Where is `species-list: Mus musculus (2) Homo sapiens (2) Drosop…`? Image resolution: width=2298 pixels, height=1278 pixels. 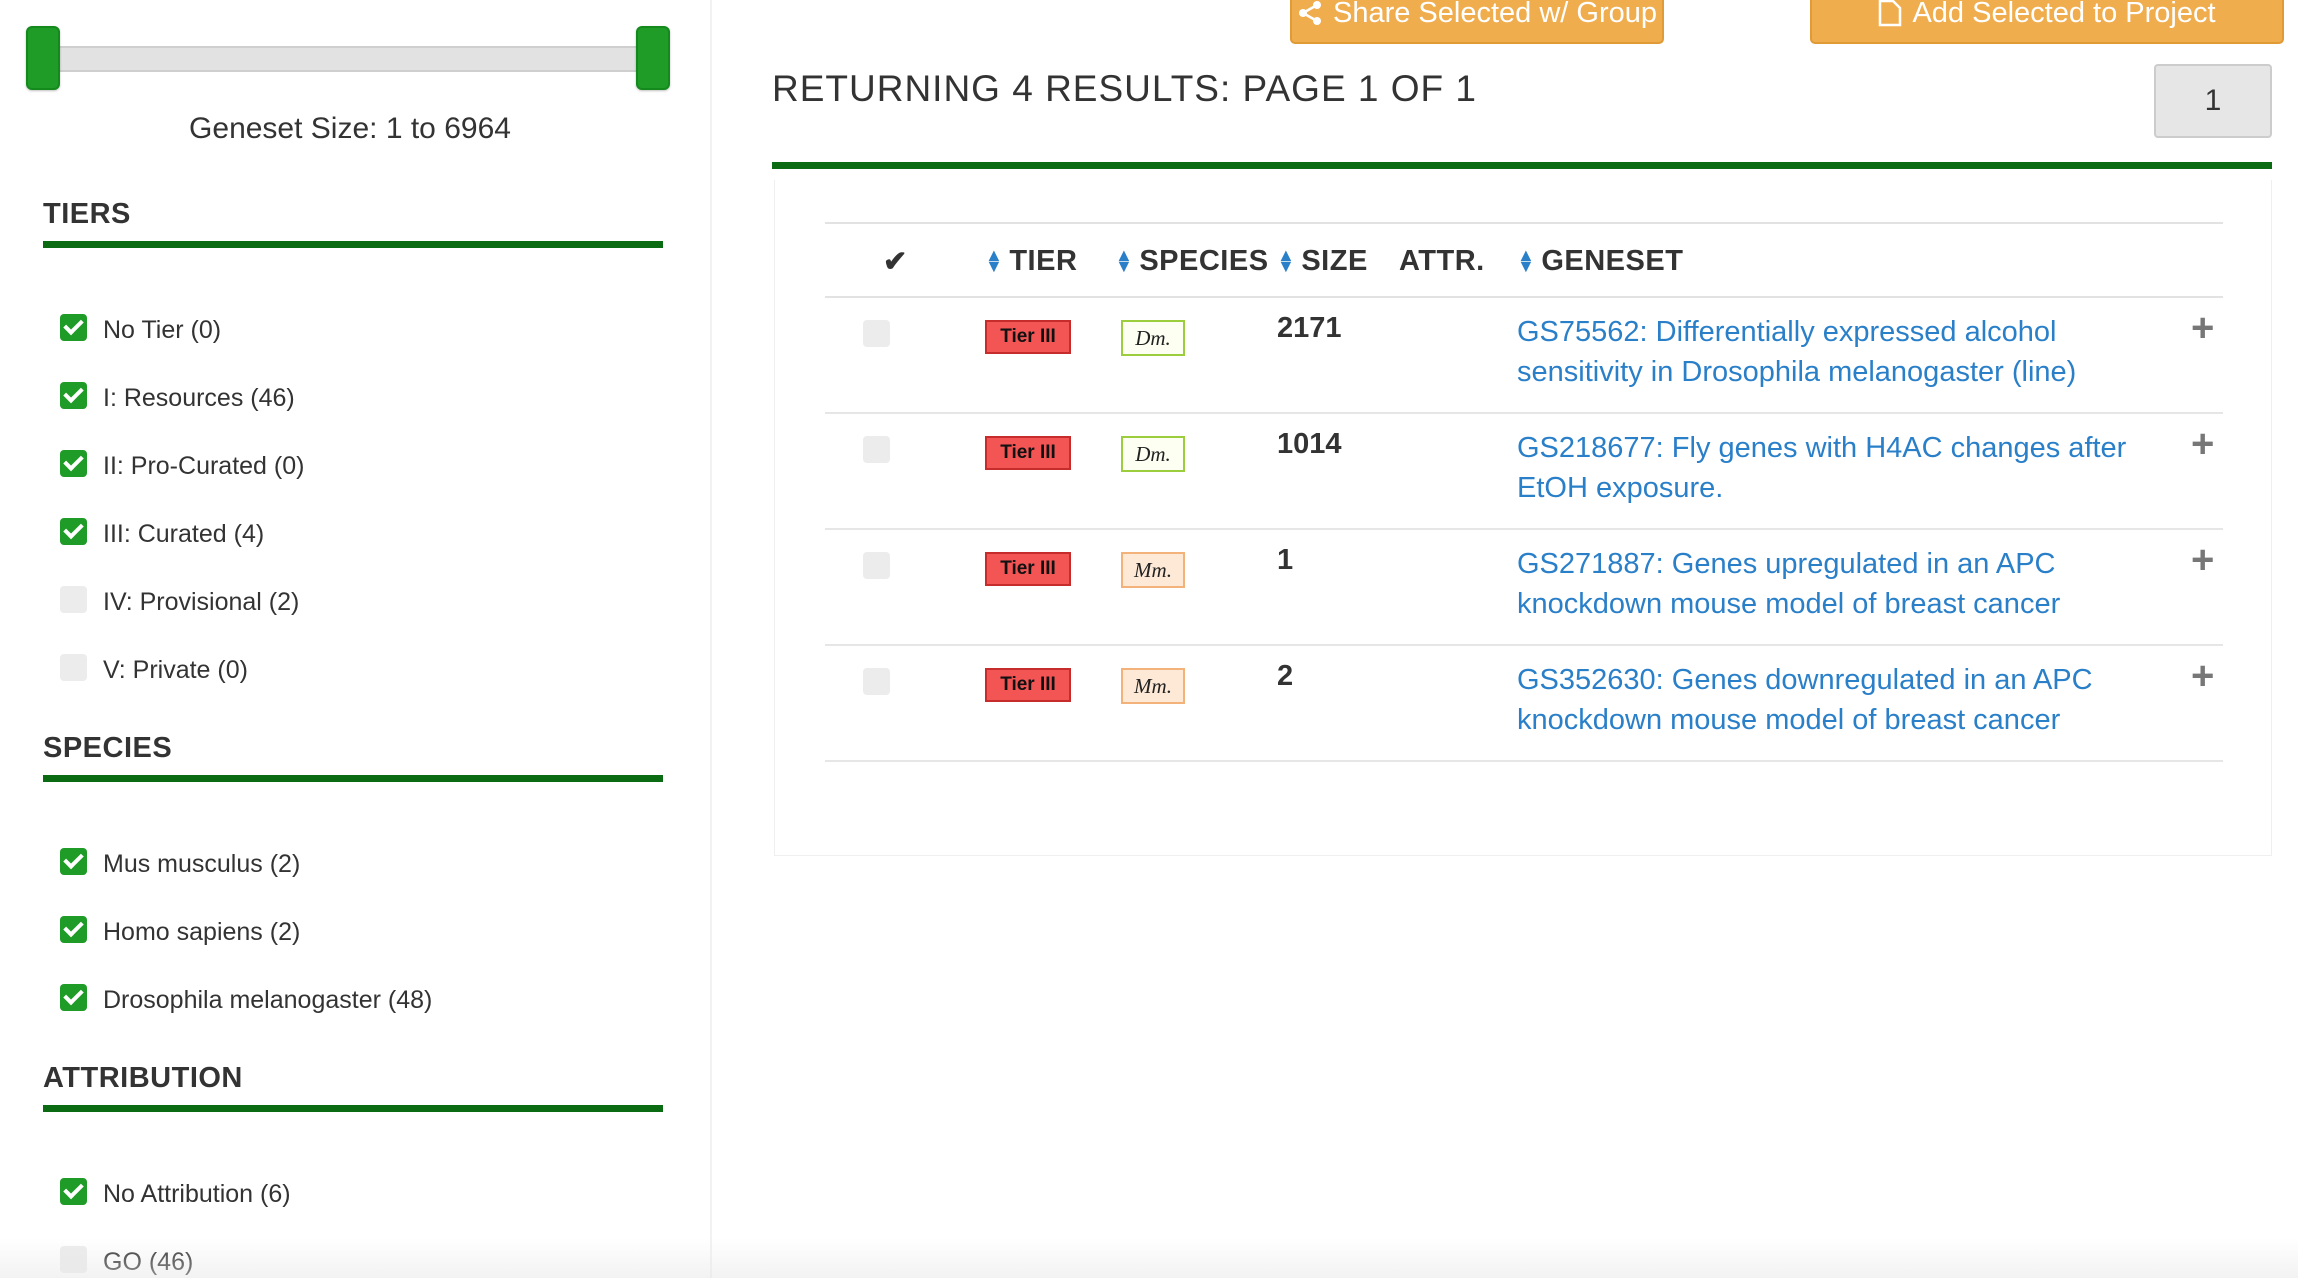 species-list: Mus musculus (2) Homo sapiens (2) Drosop… is located at coordinates (353, 932).